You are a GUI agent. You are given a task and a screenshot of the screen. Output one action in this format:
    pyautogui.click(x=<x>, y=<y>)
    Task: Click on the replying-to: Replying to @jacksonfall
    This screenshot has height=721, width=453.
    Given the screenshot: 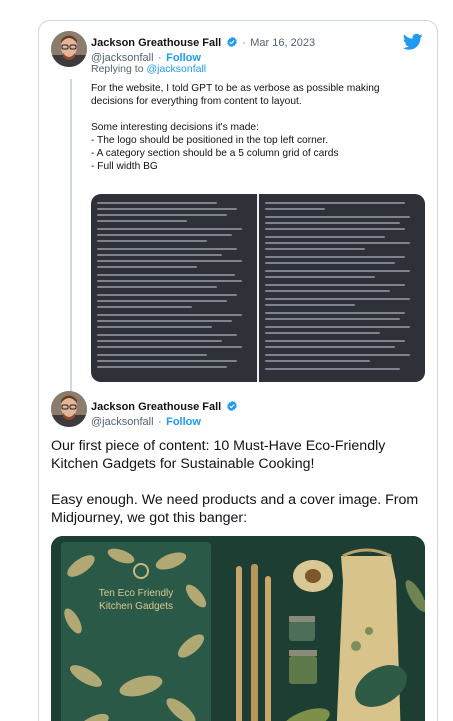 What is the action you would take?
    pyautogui.click(x=148, y=69)
    